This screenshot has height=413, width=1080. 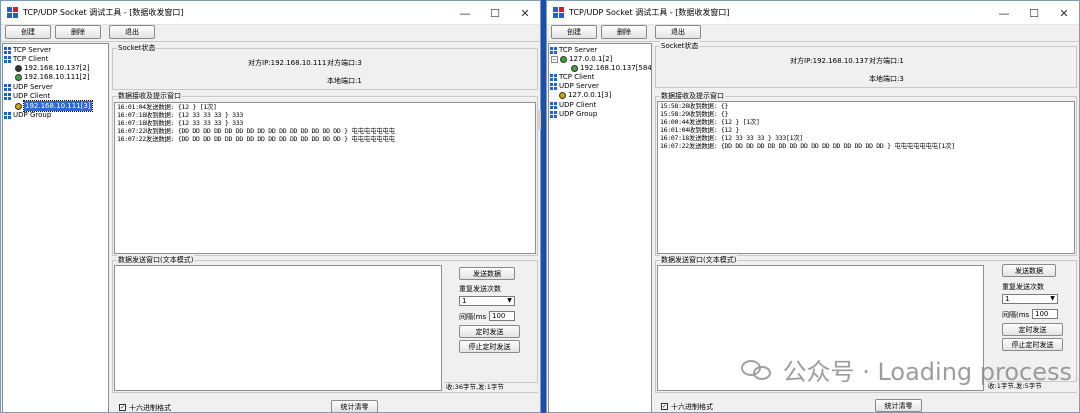 What do you see at coordinates (694, 106) in the screenshot?
I see `log-line: 15:58:28收到数据: {}` at bounding box center [694, 106].